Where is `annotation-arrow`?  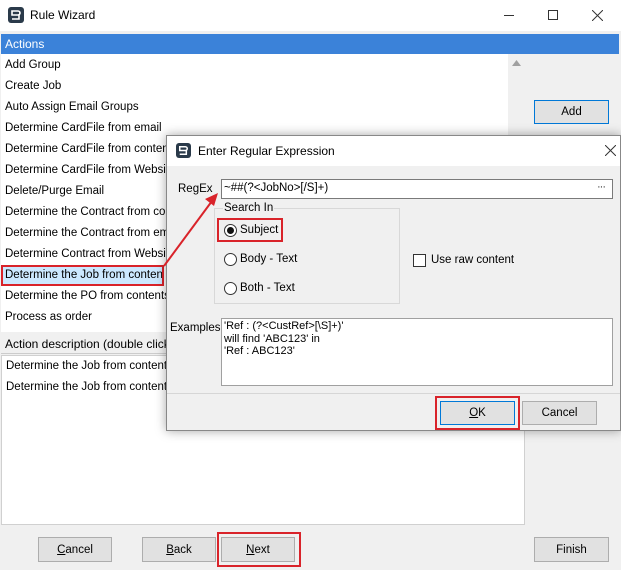
annotation-arrow is located at coordinates (190, 230).